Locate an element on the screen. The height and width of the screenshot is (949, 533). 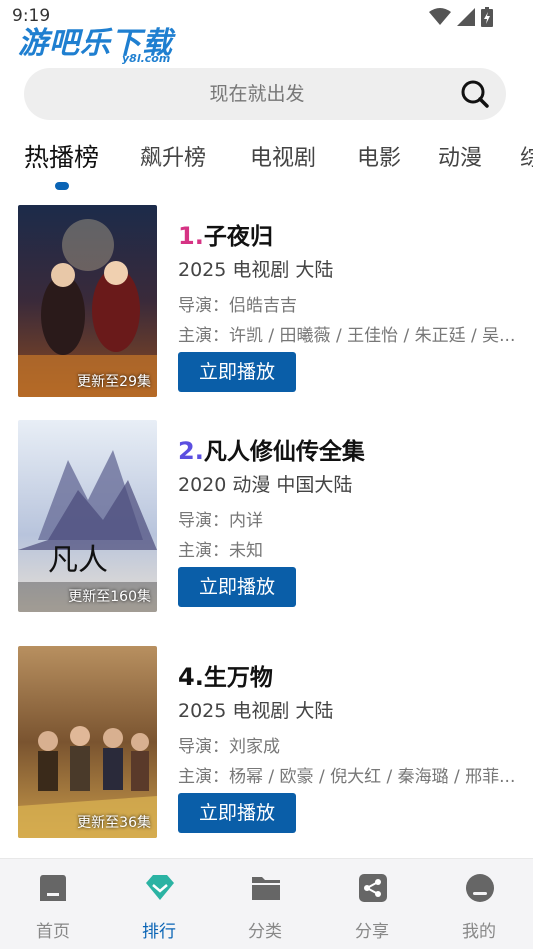
poster-image: 更新至36集 is located at coordinates (87, 742).